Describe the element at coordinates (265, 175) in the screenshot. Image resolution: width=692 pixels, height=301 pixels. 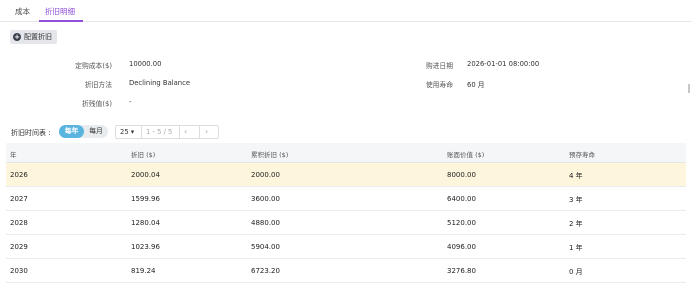
I see `cell-accumulated: 2000.00` at that location.